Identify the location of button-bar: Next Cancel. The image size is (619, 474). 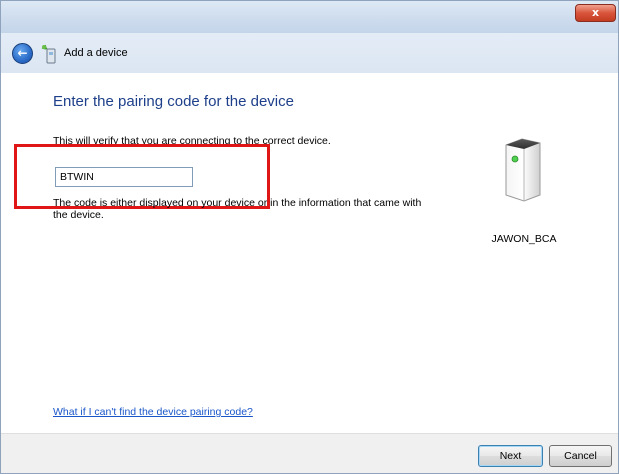
(309, 453).